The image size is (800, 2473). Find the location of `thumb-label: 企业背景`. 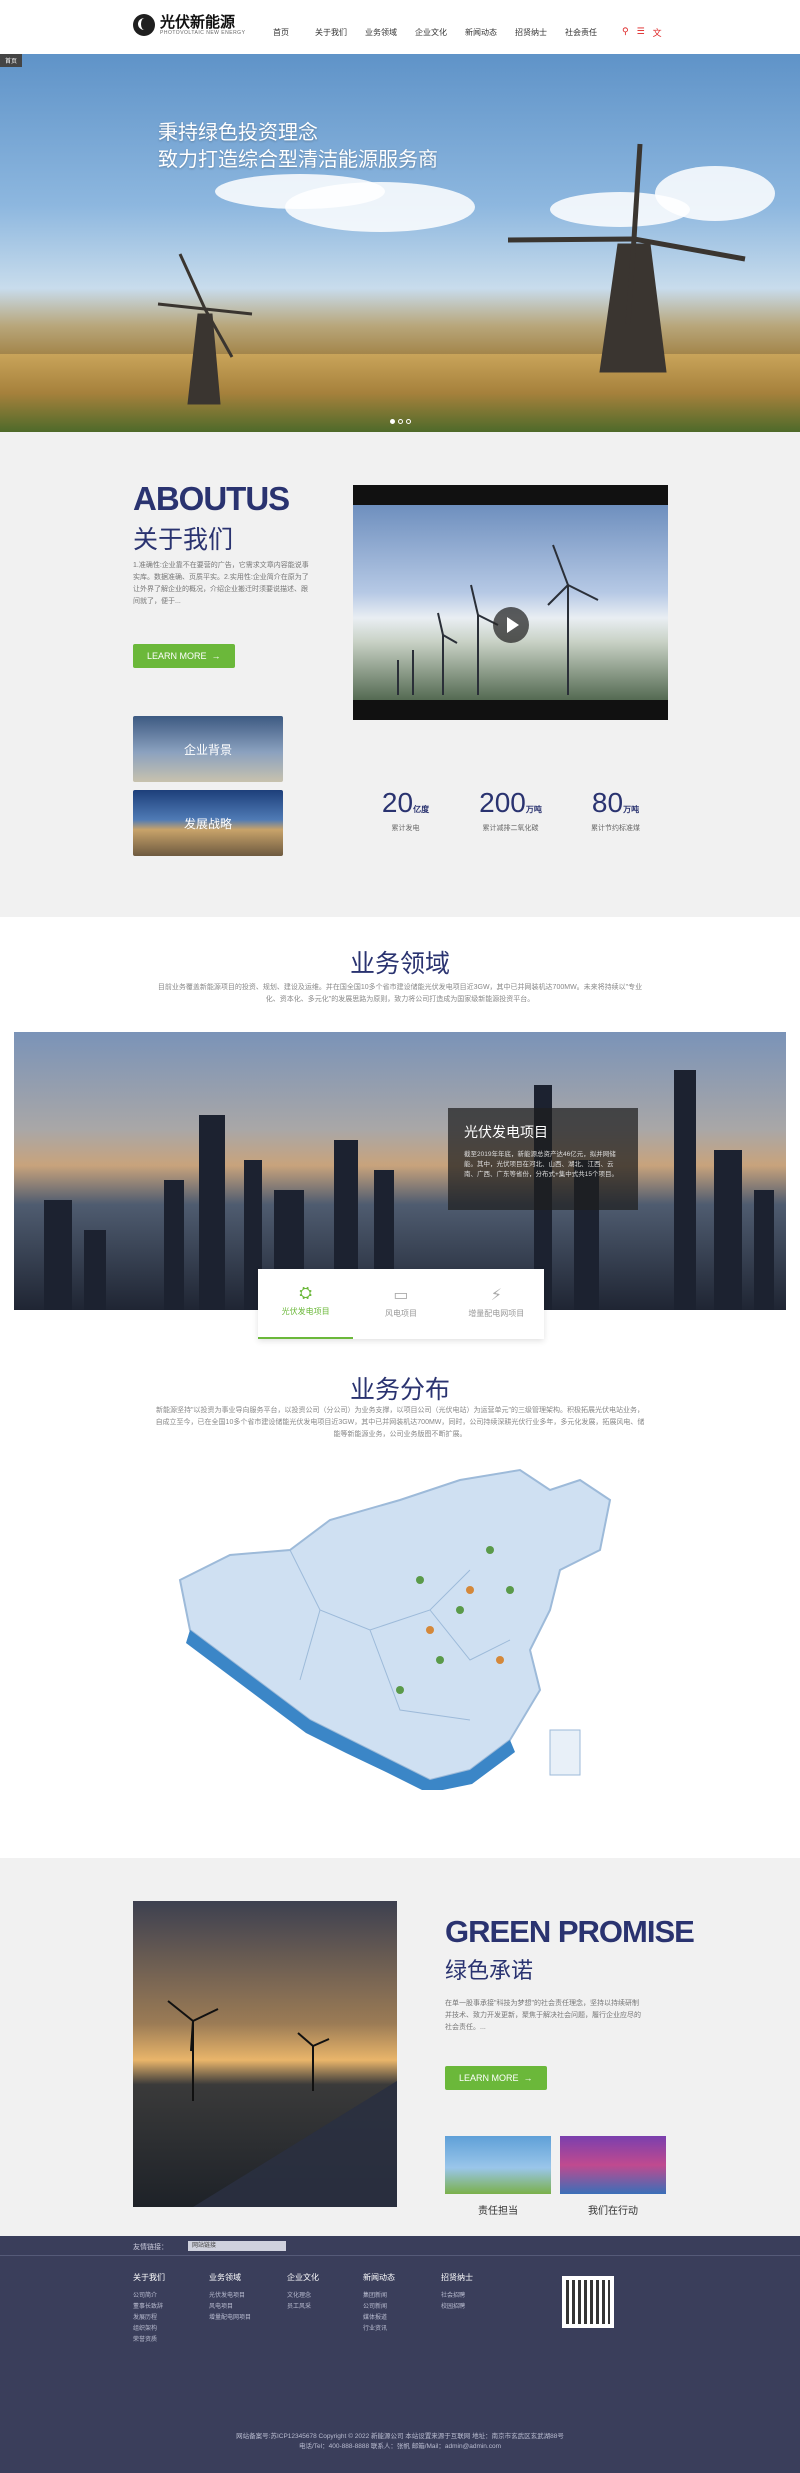

thumb-label: 企业背景 is located at coordinates (207, 749).